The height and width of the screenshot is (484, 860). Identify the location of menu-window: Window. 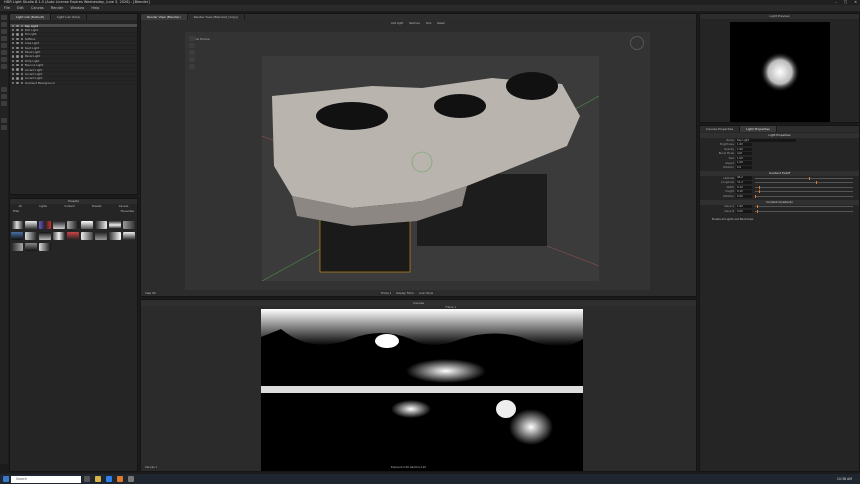
(77, 8).